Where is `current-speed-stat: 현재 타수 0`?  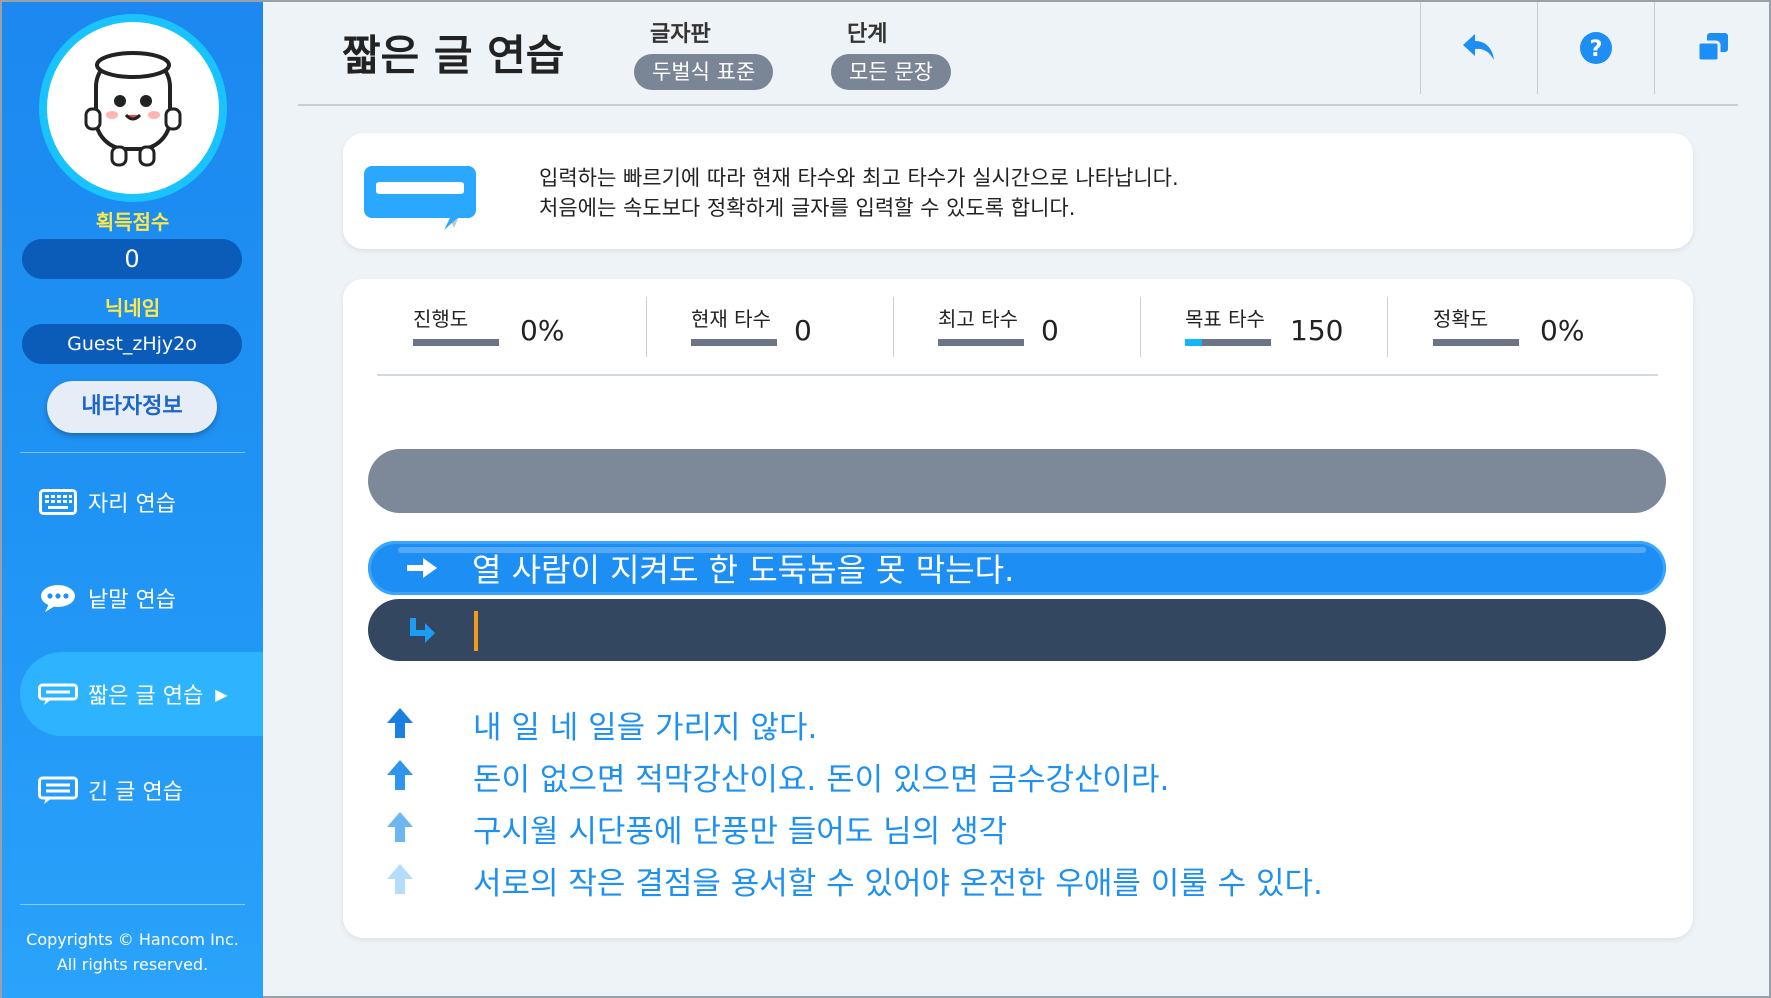
current-speed-stat: 현재 타수 0 is located at coordinates (801, 331).